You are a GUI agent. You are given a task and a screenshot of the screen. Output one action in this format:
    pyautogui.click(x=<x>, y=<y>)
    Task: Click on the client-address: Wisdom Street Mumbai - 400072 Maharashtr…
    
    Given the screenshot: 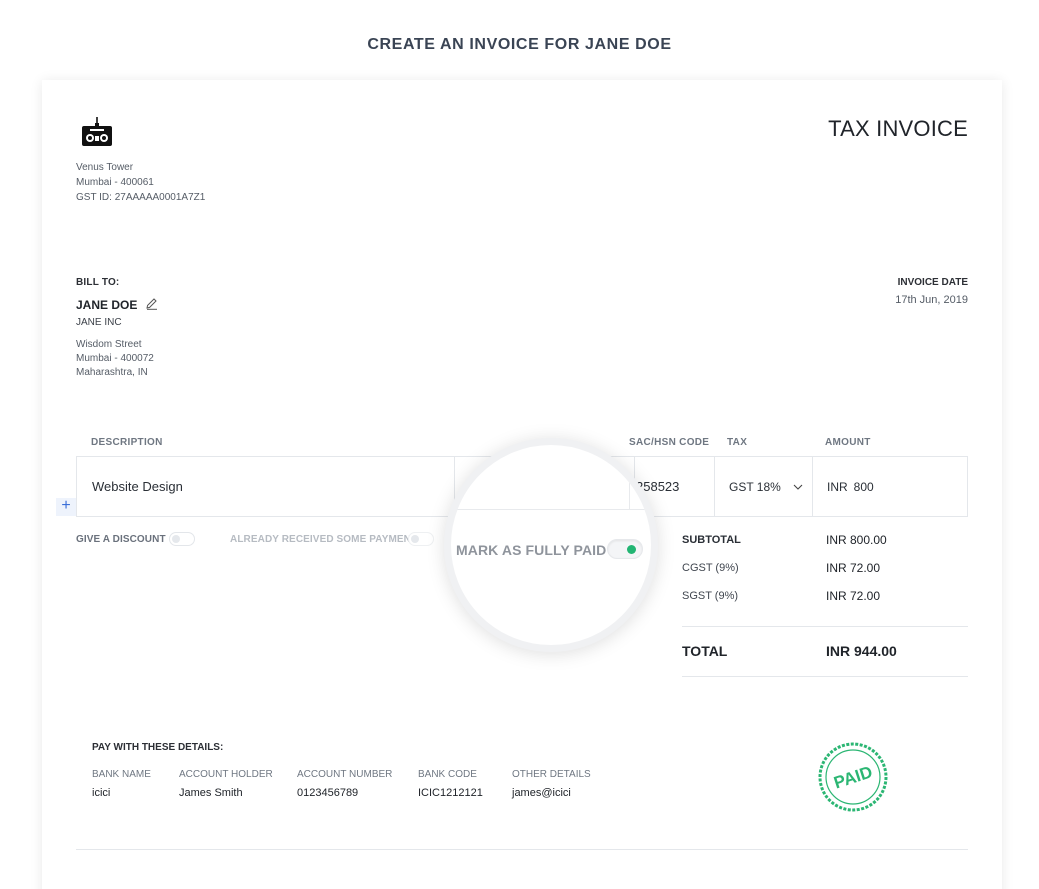 What is the action you would take?
    pyautogui.click(x=115, y=359)
    